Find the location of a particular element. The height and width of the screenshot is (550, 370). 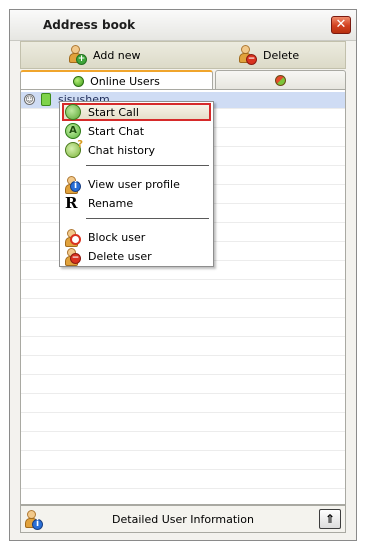

status-online-icon is located at coordinates (79, 81).